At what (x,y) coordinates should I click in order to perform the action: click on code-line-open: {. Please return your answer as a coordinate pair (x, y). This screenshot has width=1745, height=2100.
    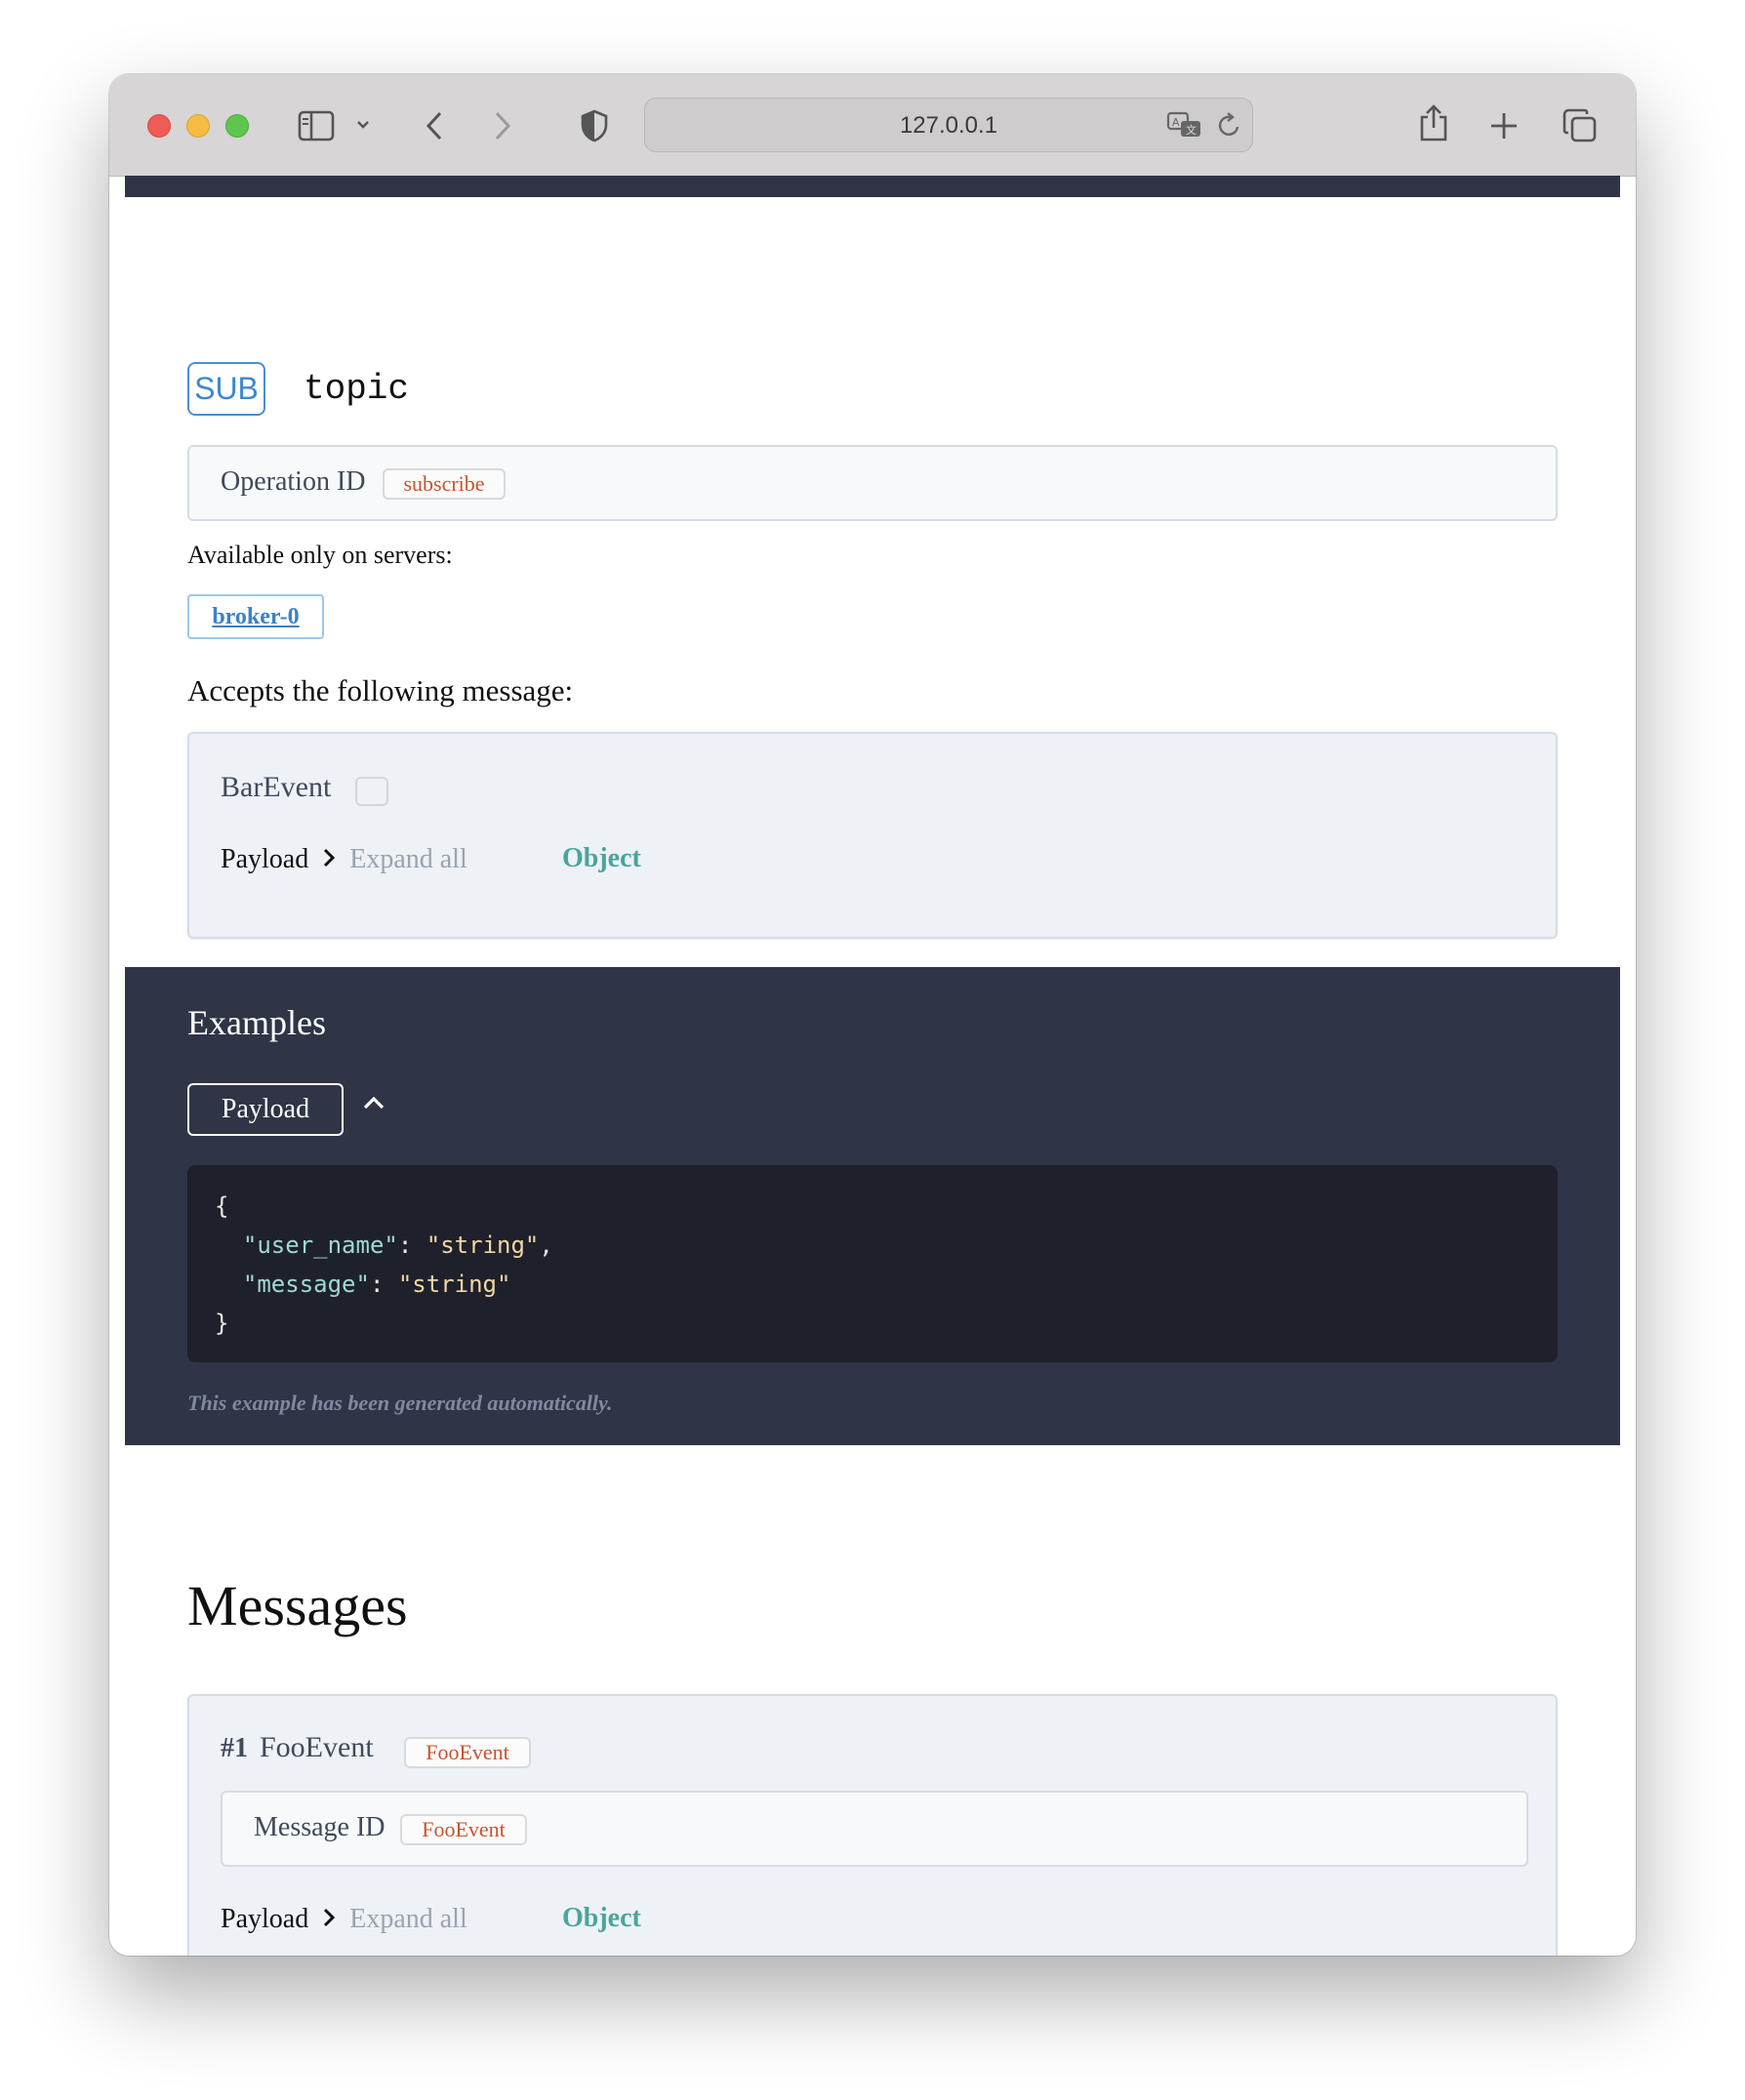
    Looking at the image, I should click on (222, 1206).